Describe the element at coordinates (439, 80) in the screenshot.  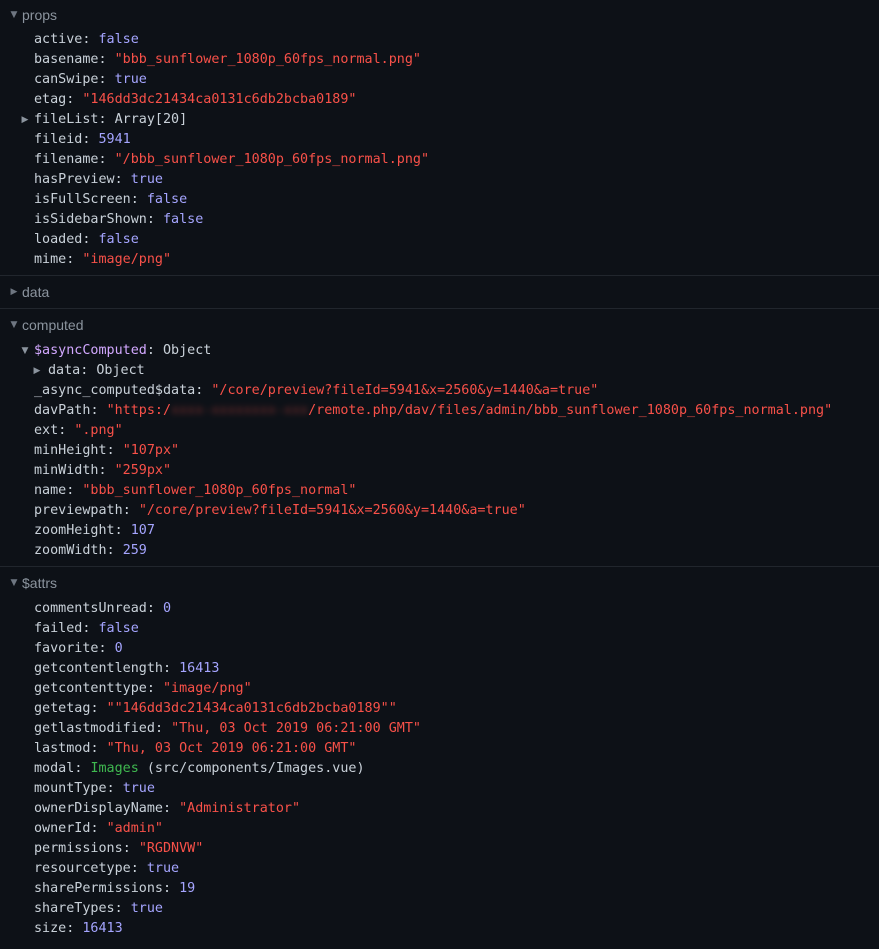
I see `property-row-canSwipe: canSwipe: true` at that location.